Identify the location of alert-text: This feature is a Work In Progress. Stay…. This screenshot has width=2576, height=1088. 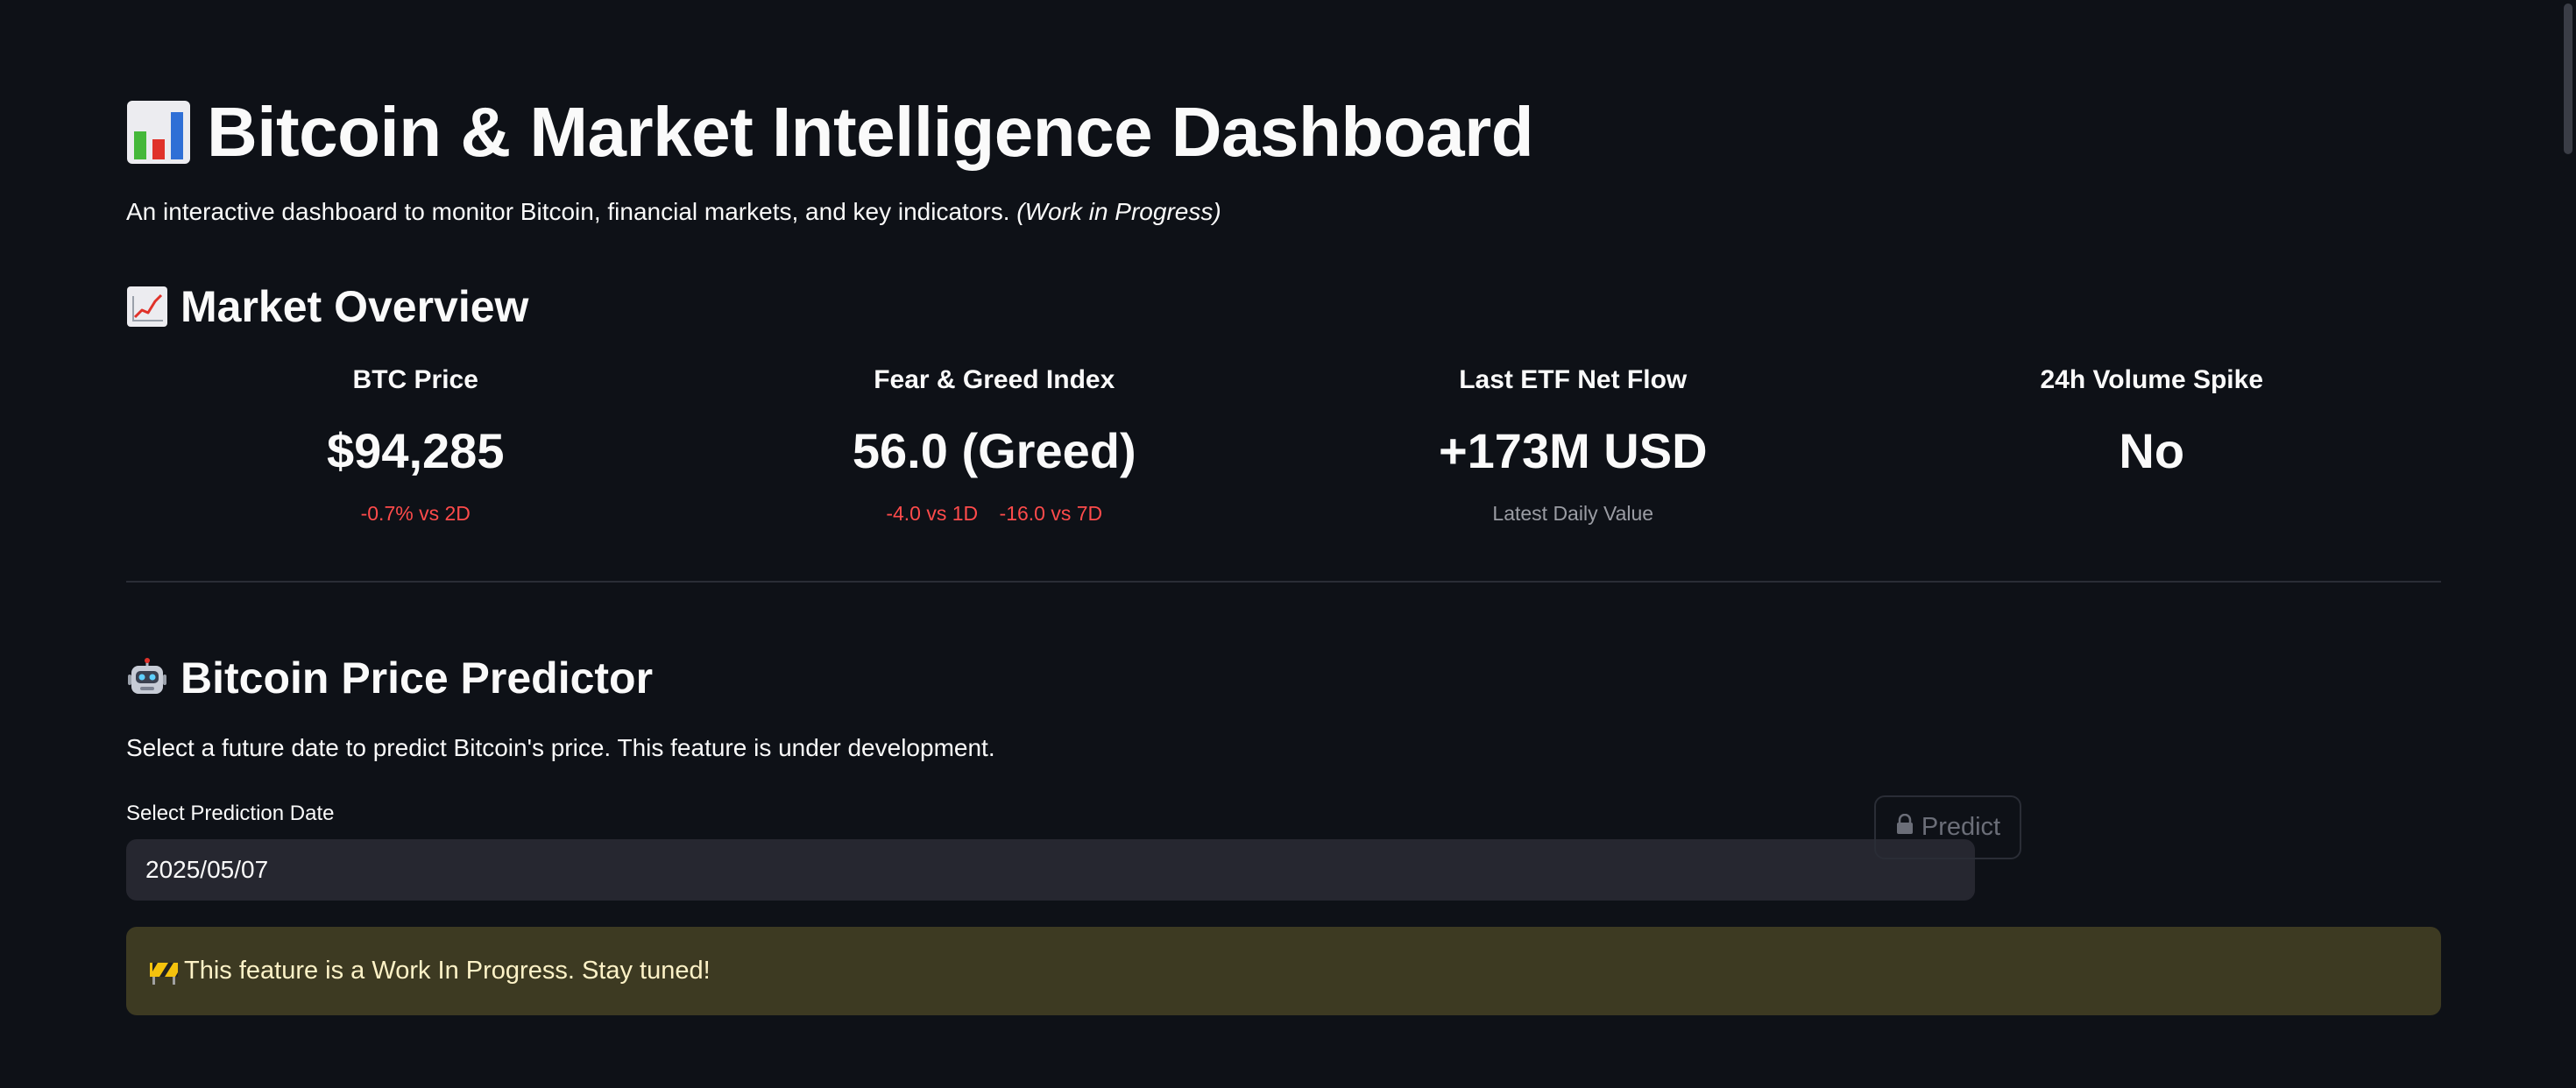
(447, 971).